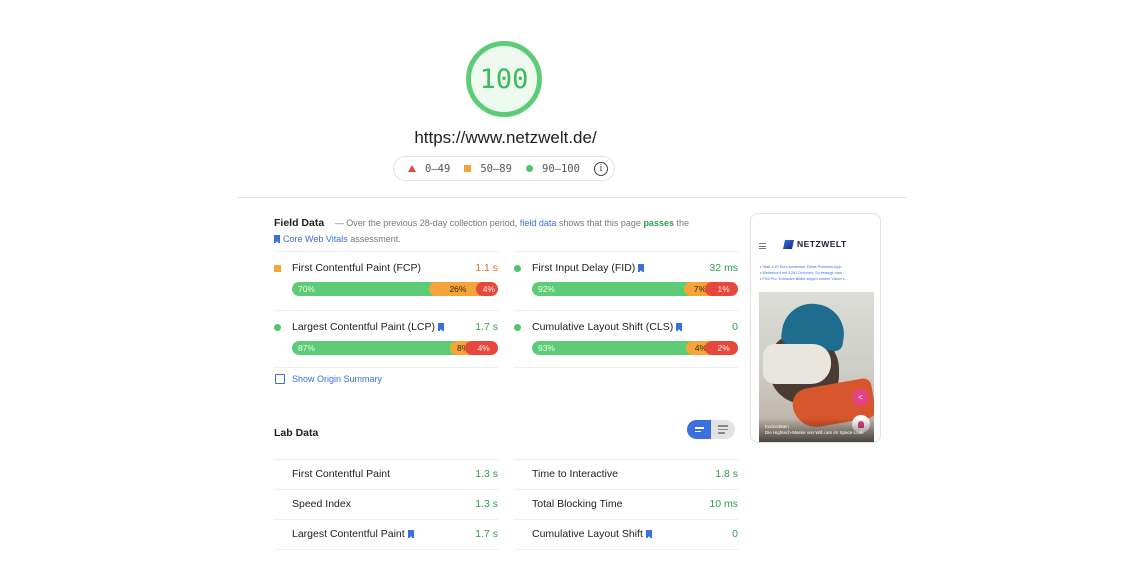  What do you see at coordinates (612, 348) in the screenshot?
I see `good-segment: 93%` at bounding box center [612, 348].